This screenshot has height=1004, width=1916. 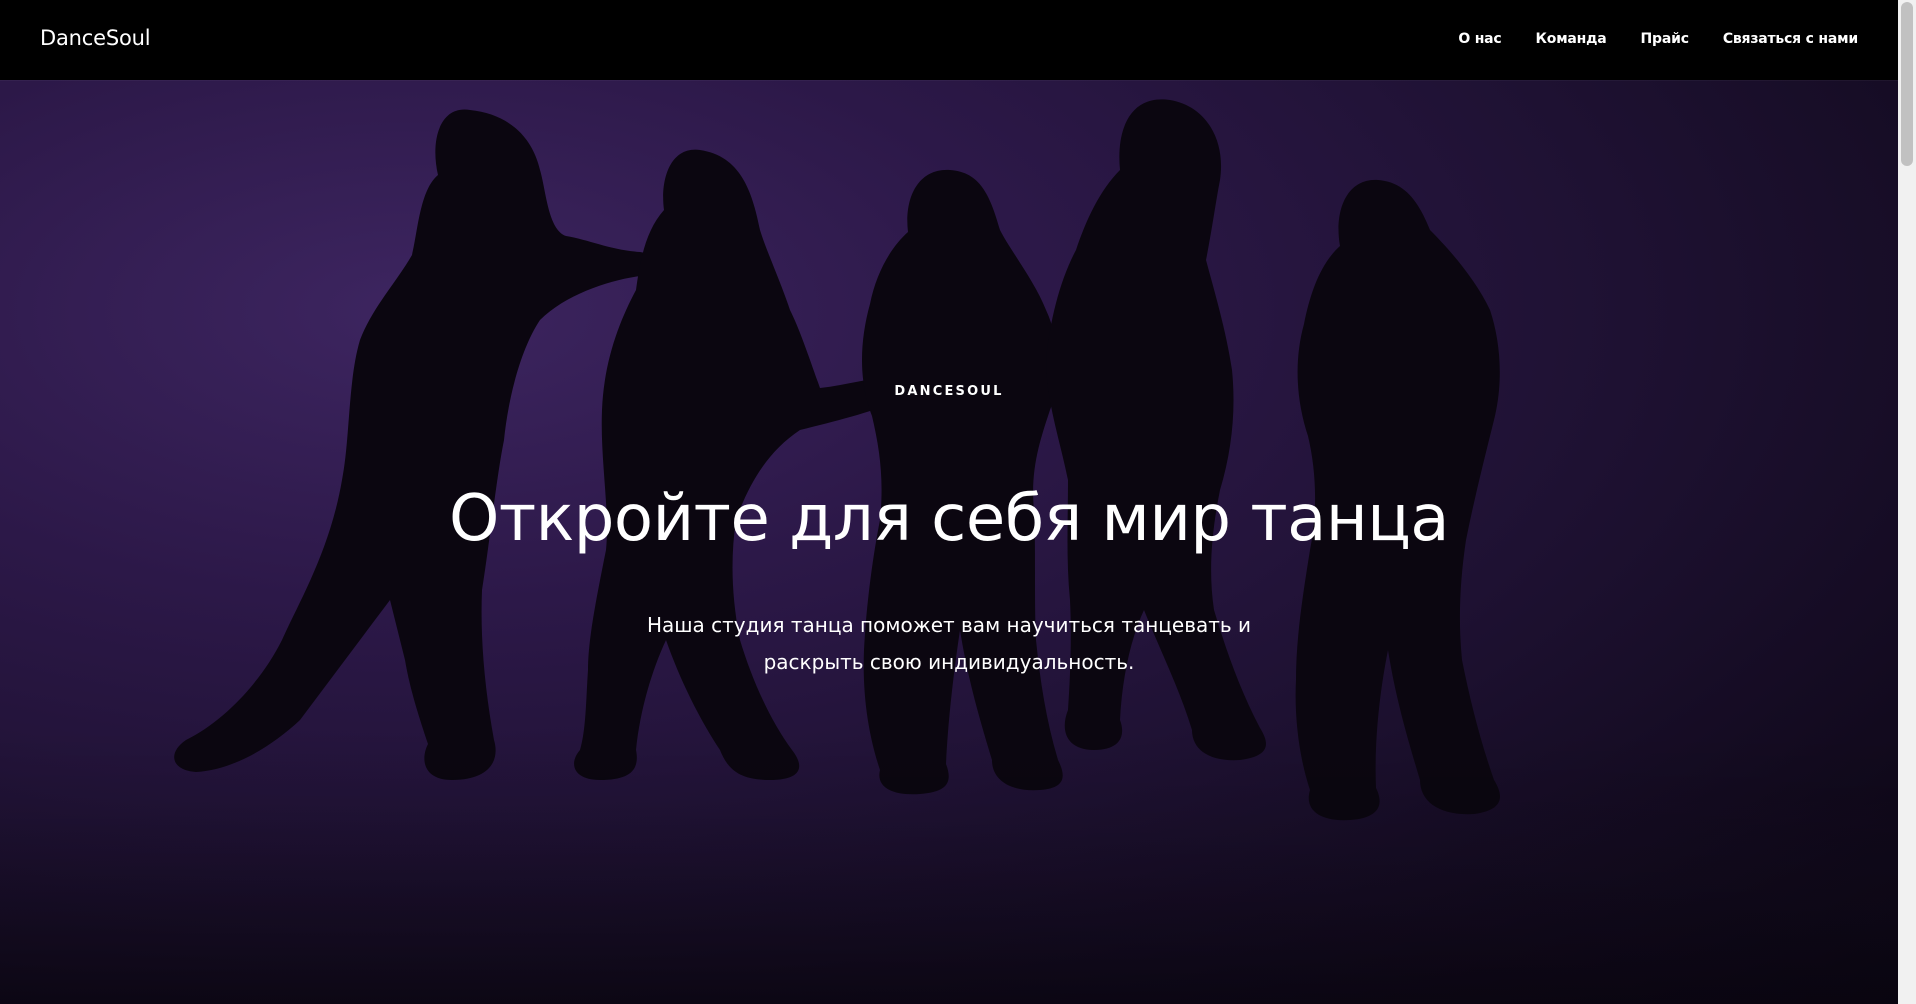 I want to click on nav-link-team: Команда, so click(x=1571, y=39).